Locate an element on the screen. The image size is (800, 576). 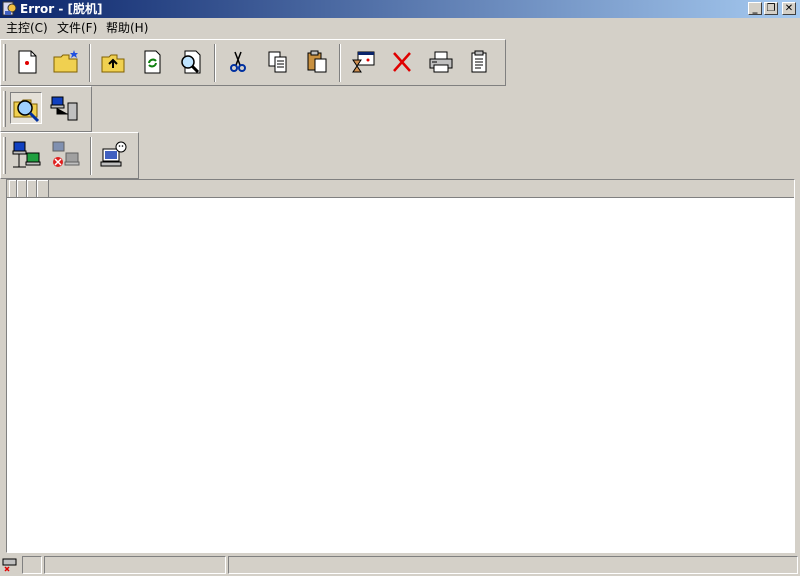
connect-computer-icon is located at coordinates (26, 154).